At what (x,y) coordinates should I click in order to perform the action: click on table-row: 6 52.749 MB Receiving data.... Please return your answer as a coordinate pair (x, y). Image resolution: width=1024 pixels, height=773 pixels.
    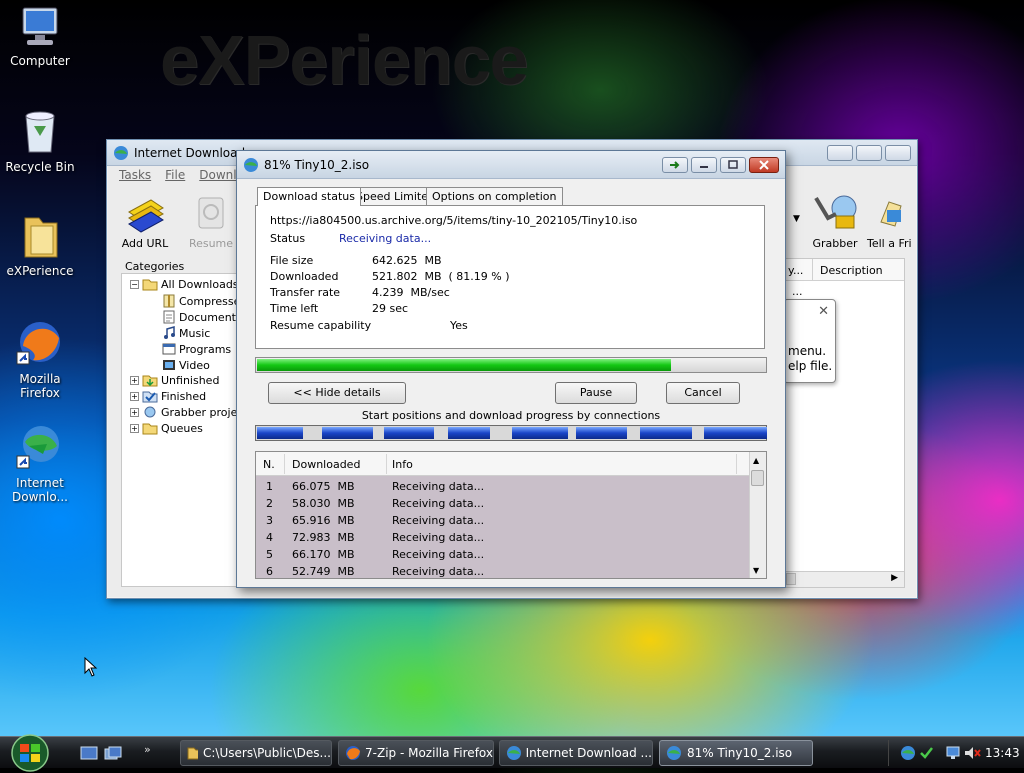
    Looking at the image, I should click on (511, 570).